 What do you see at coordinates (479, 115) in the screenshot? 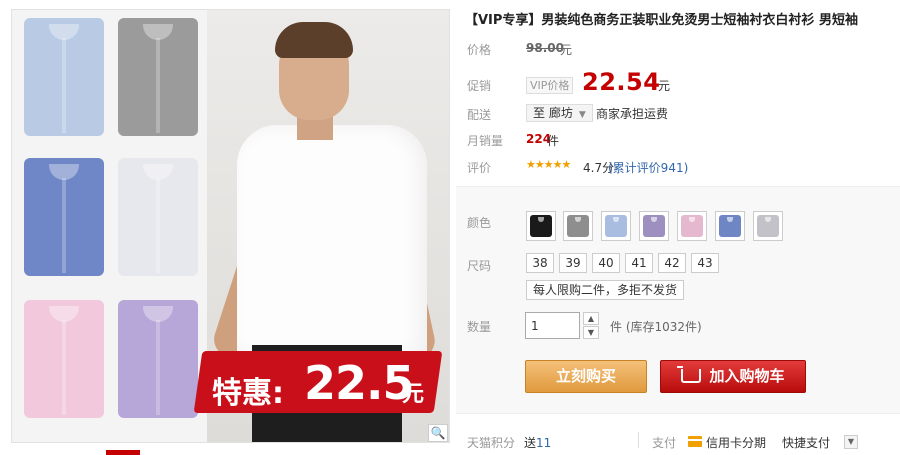
I see `shipping-label: 配送` at bounding box center [479, 115].